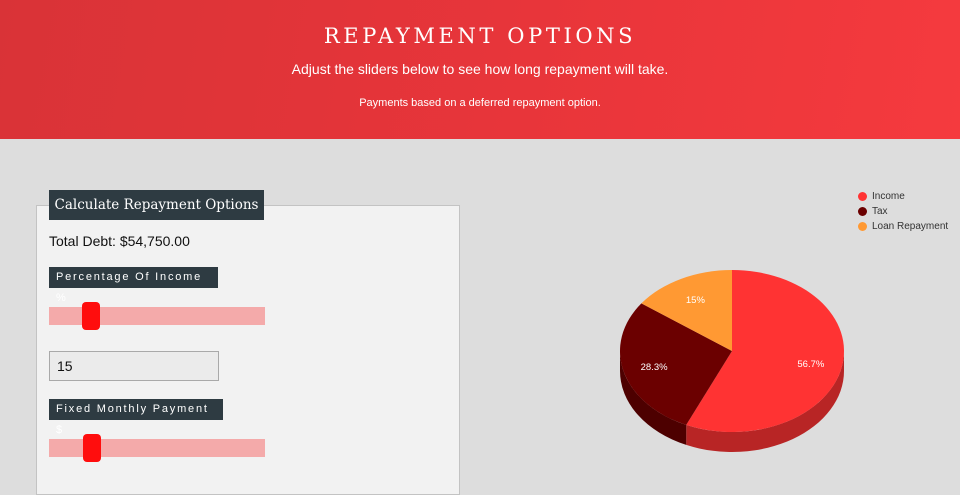 The height and width of the screenshot is (495, 960). I want to click on legend-label-loan-repayment: Loan Repayment, so click(910, 226).